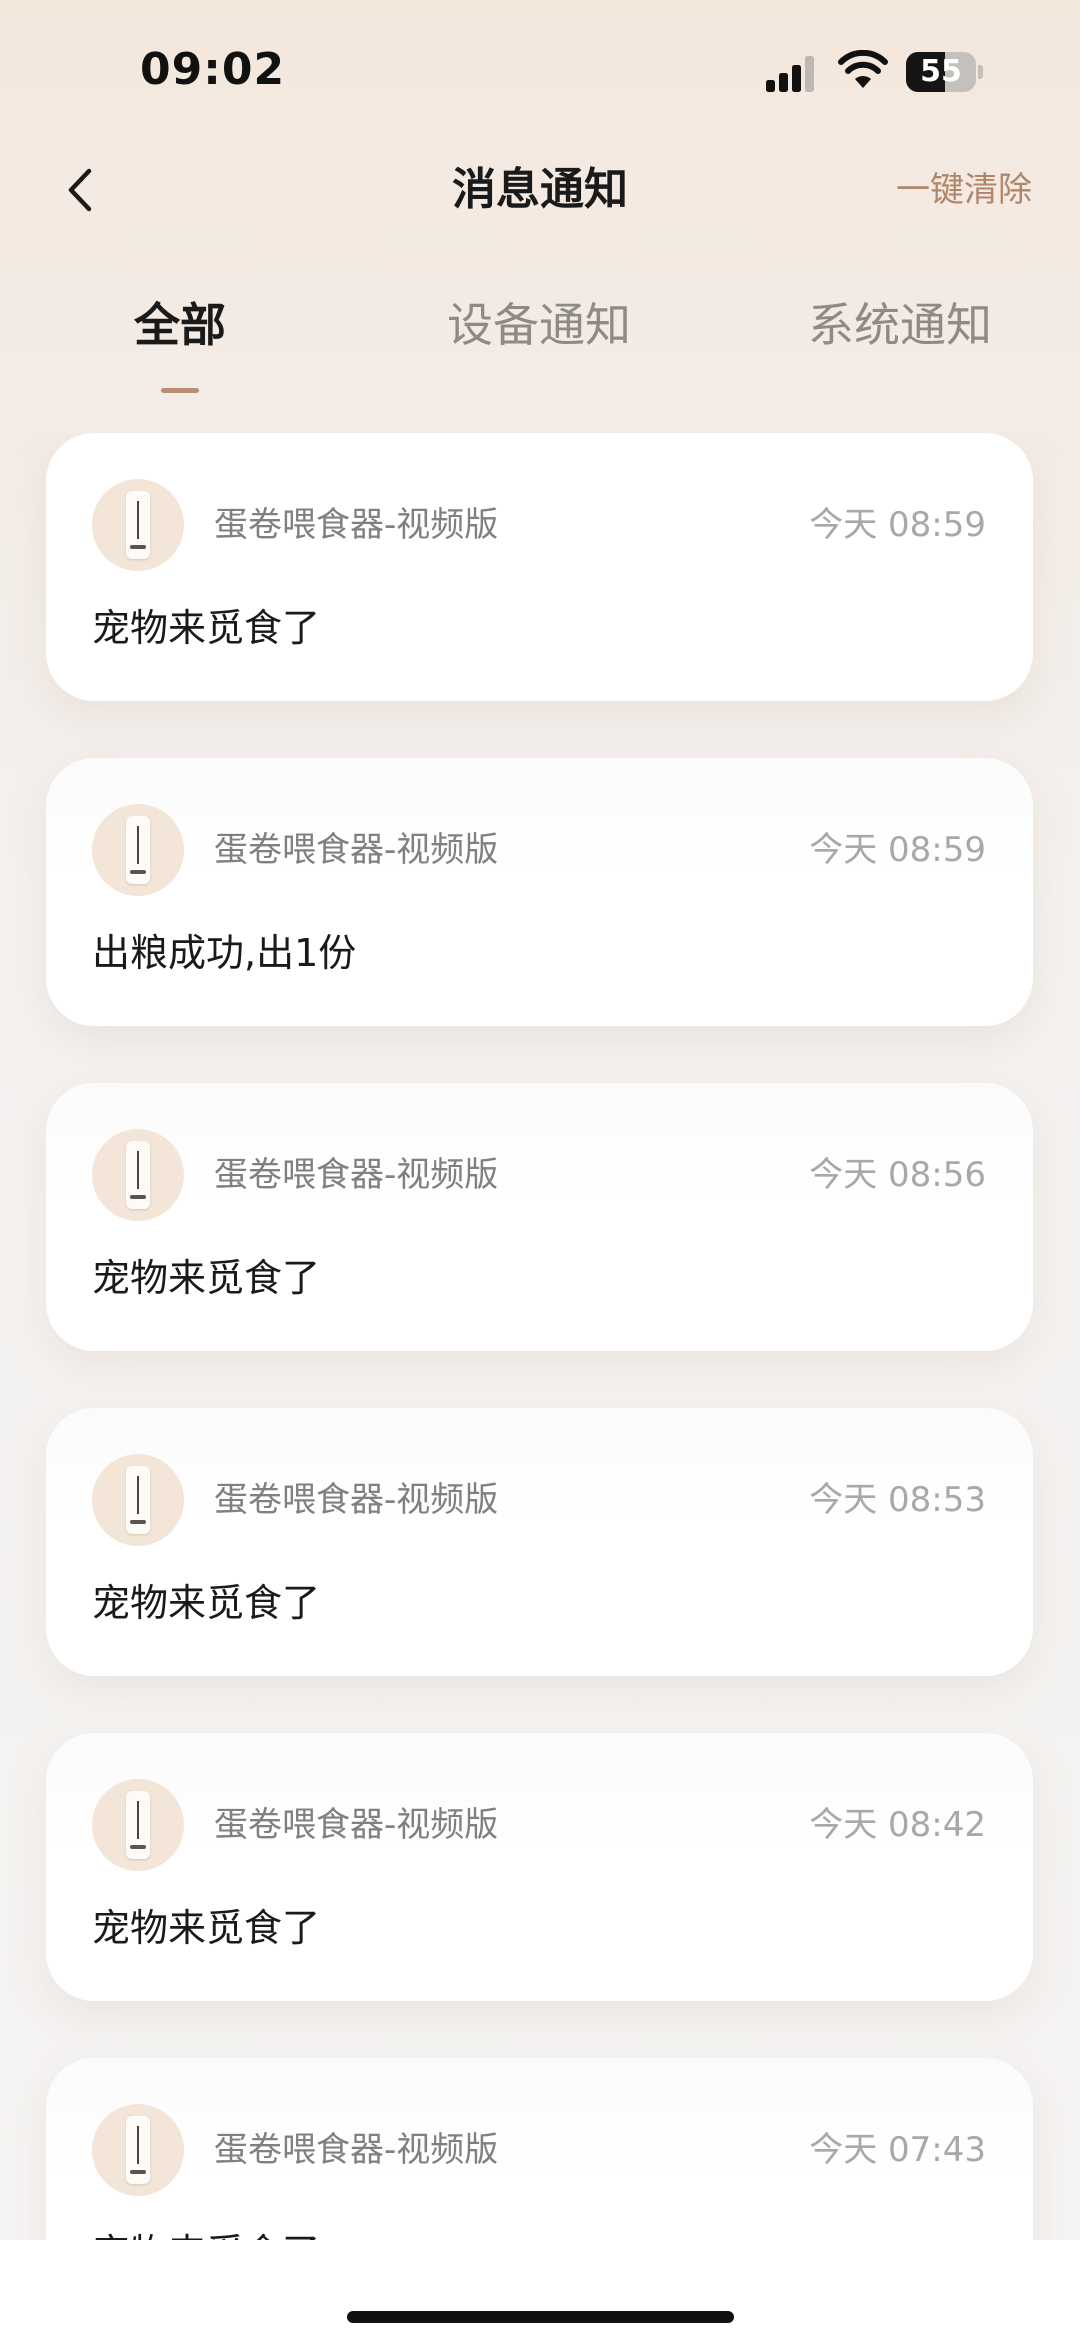  What do you see at coordinates (897, 1500) in the screenshot?
I see `message-time: 今天 08:53` at bounding box center [897, 1500].